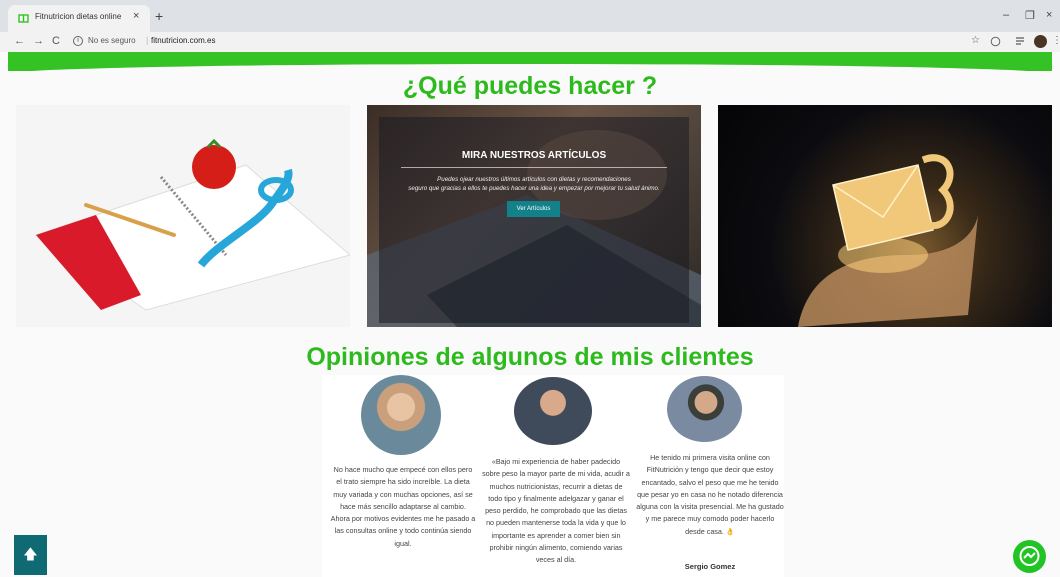 Image resolution: width=1060 pixels, height=577 pixels. Describe the element at coordinates (975, 41) in the screenshot. I see `bookmark-star-icon: ☆` at that location.